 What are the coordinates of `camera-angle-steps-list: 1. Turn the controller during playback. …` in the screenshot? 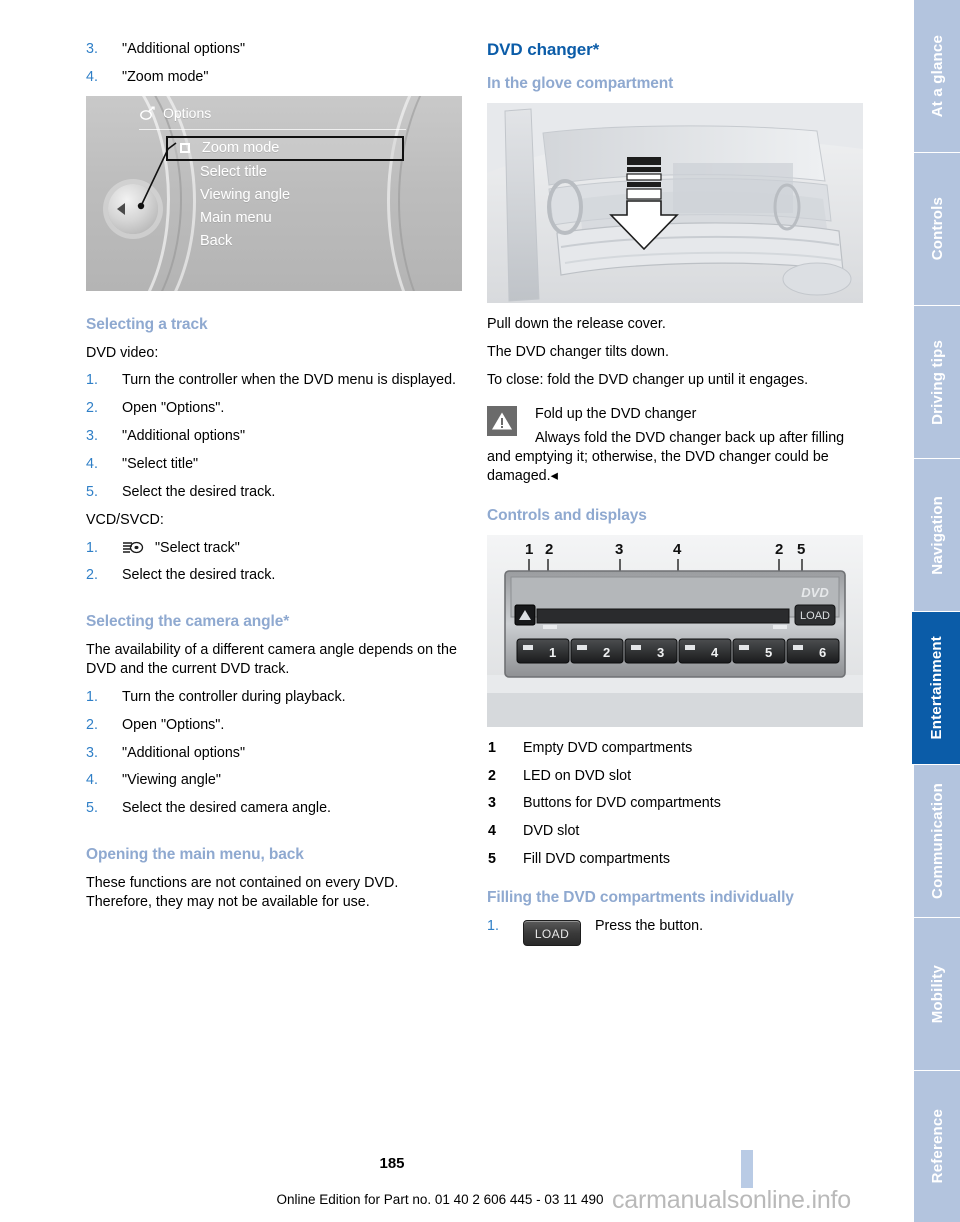 It's located at (274, 753).